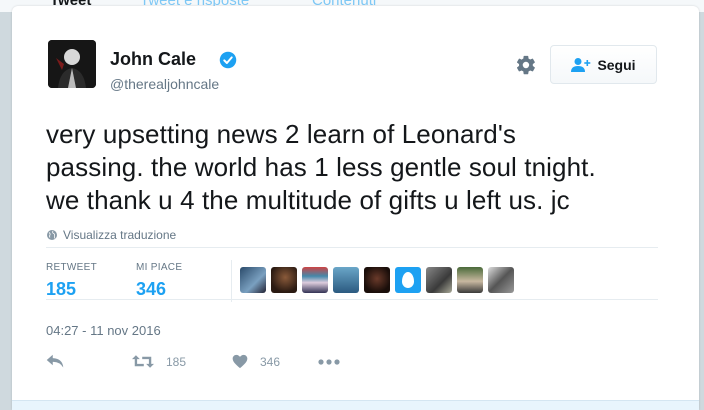  I want to click on like-button: 346, so click(275, 361).